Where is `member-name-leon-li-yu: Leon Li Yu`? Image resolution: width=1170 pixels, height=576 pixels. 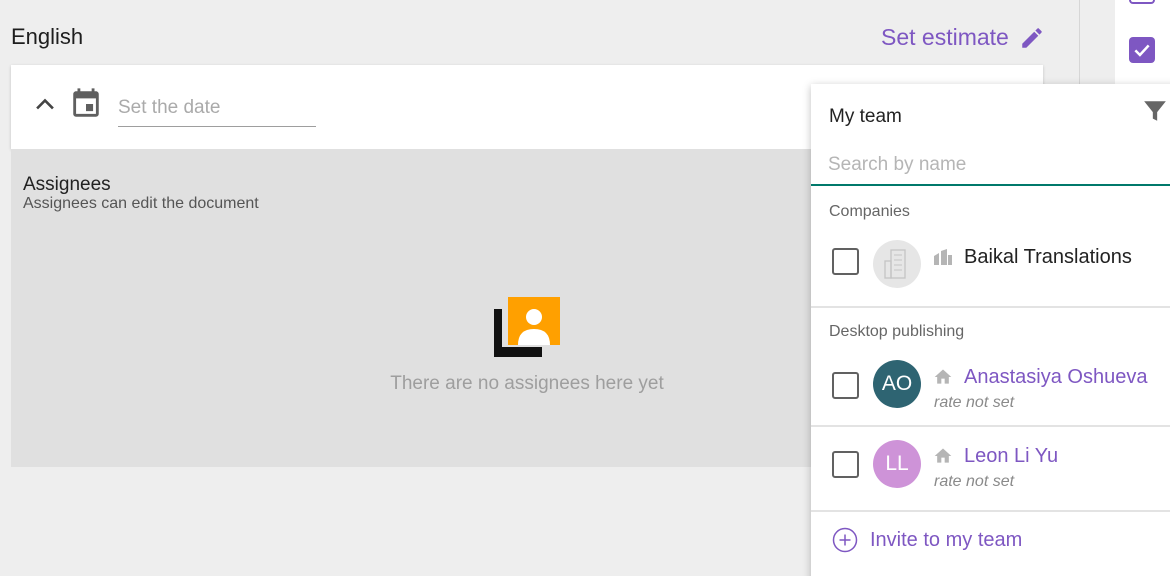 member-name-leon-li-yu: Leon Li Yu is located at coordinates (1011, 456).